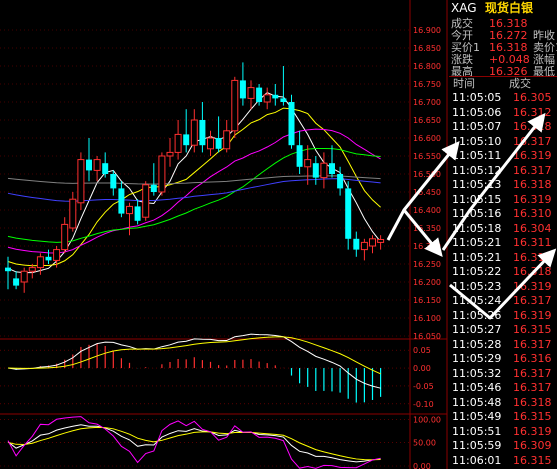  I want to click on tick-row: 11:05:16 16.310, so click(503, 213).